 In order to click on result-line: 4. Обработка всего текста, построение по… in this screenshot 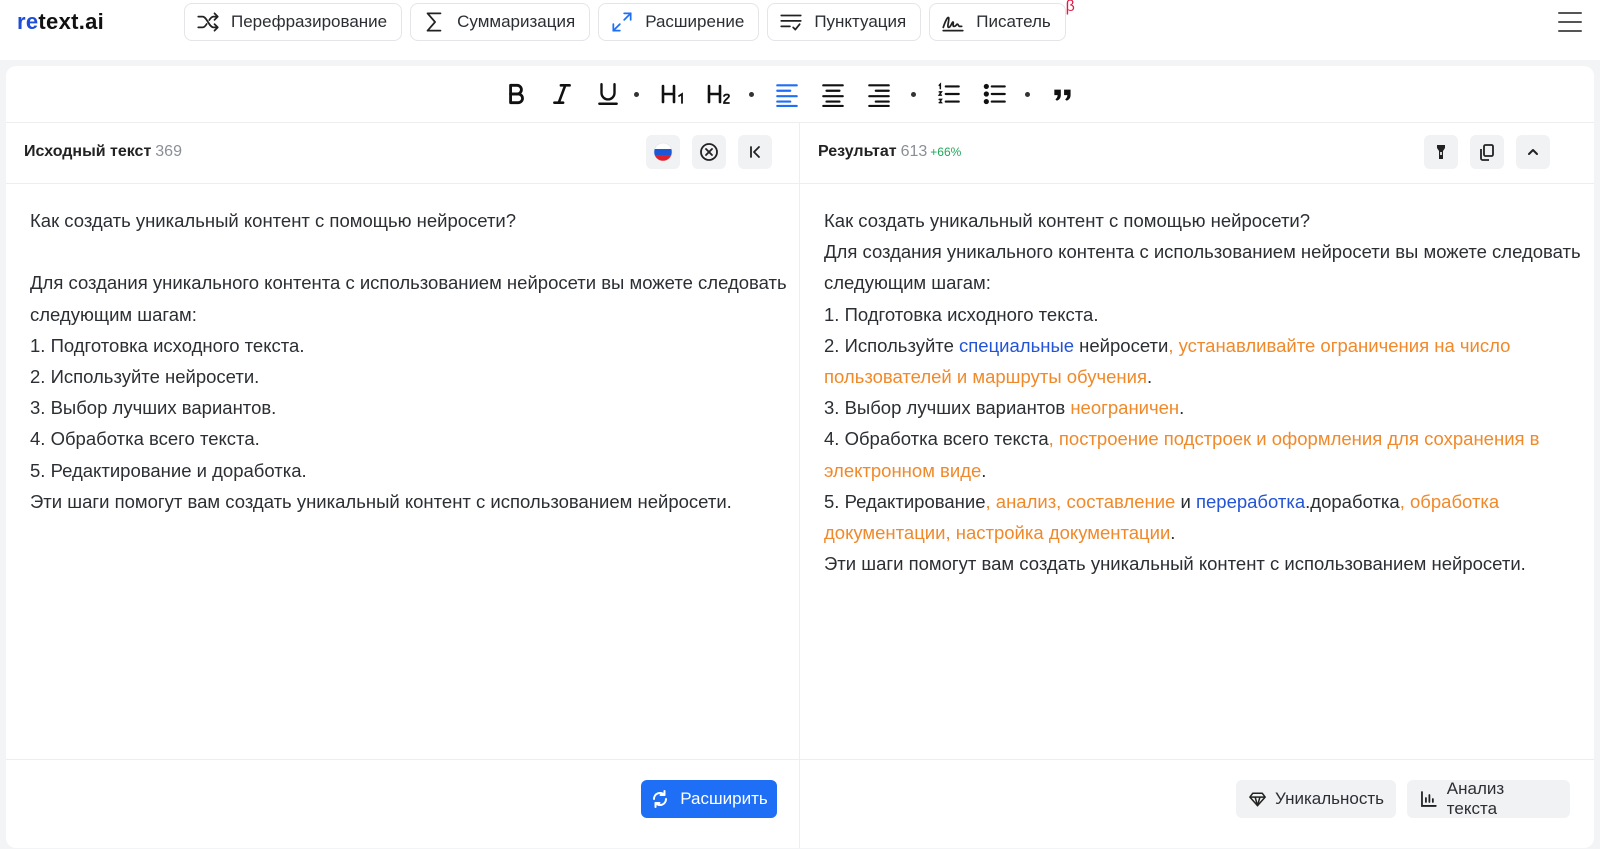, I will do `click(1182, 454)`.